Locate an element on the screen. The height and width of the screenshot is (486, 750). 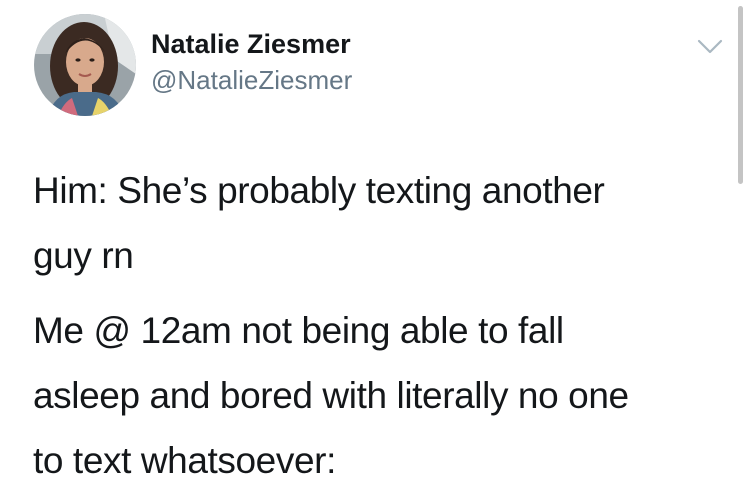
avatar is located at coordinates (85, 65).